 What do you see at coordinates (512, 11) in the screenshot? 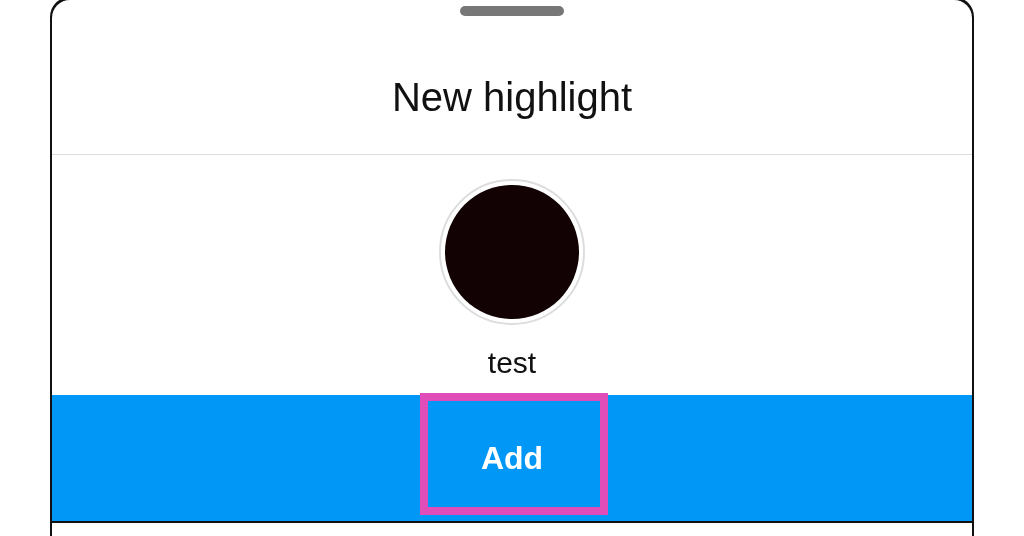
I see `drag-handle` at bounding box center [512, 11].